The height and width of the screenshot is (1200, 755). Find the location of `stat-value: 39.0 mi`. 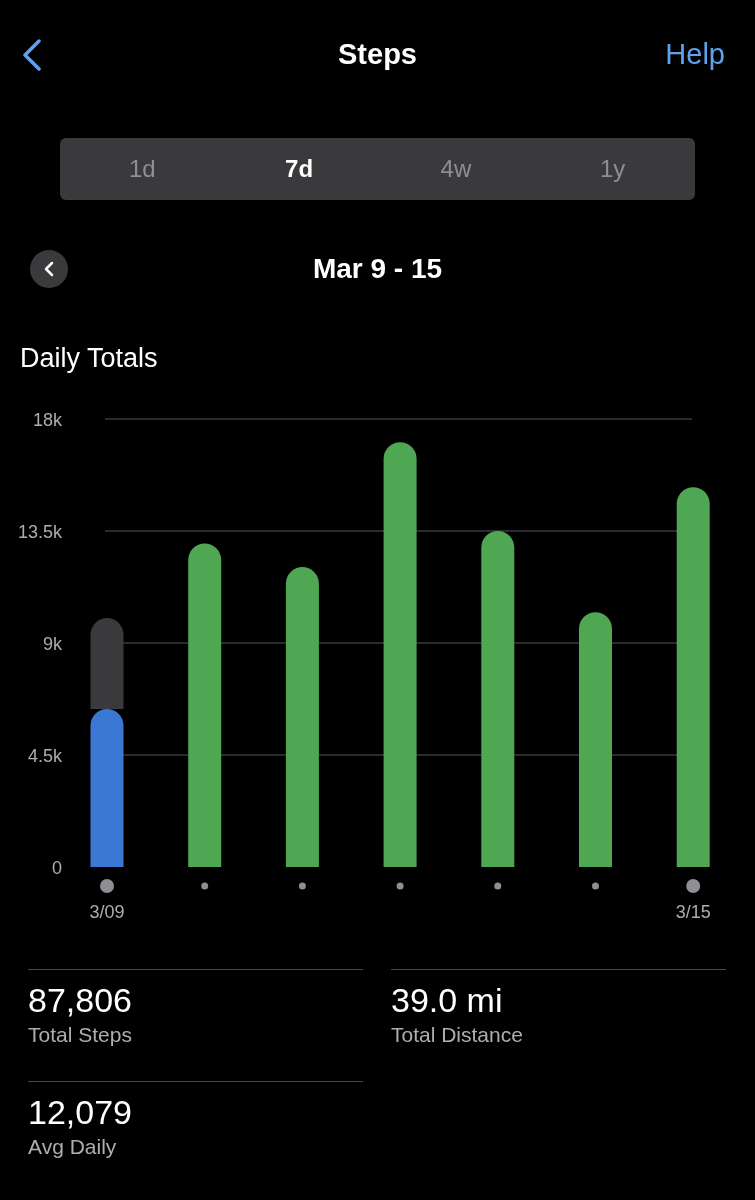

stat-value: 39.0 mi is located at coordinates (447, 1000).